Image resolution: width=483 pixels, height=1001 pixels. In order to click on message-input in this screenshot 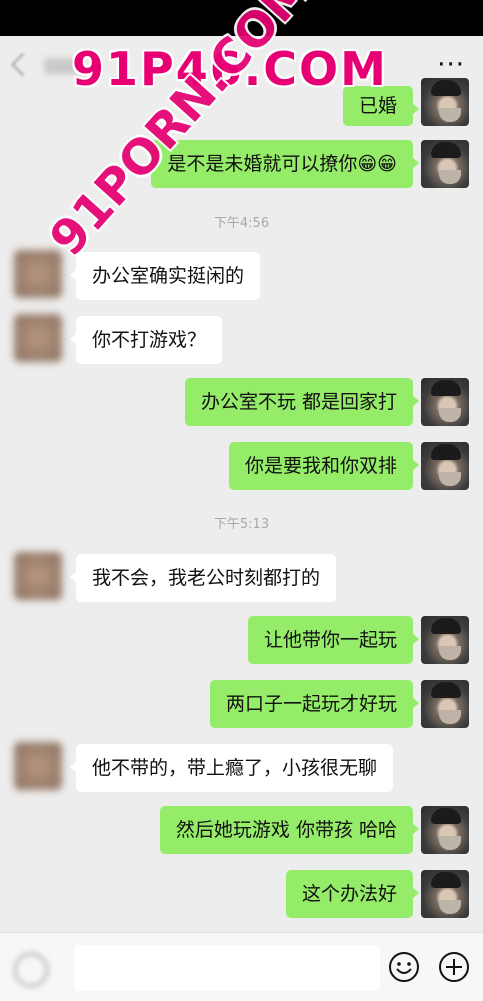, I will do `click(227, 968)`.